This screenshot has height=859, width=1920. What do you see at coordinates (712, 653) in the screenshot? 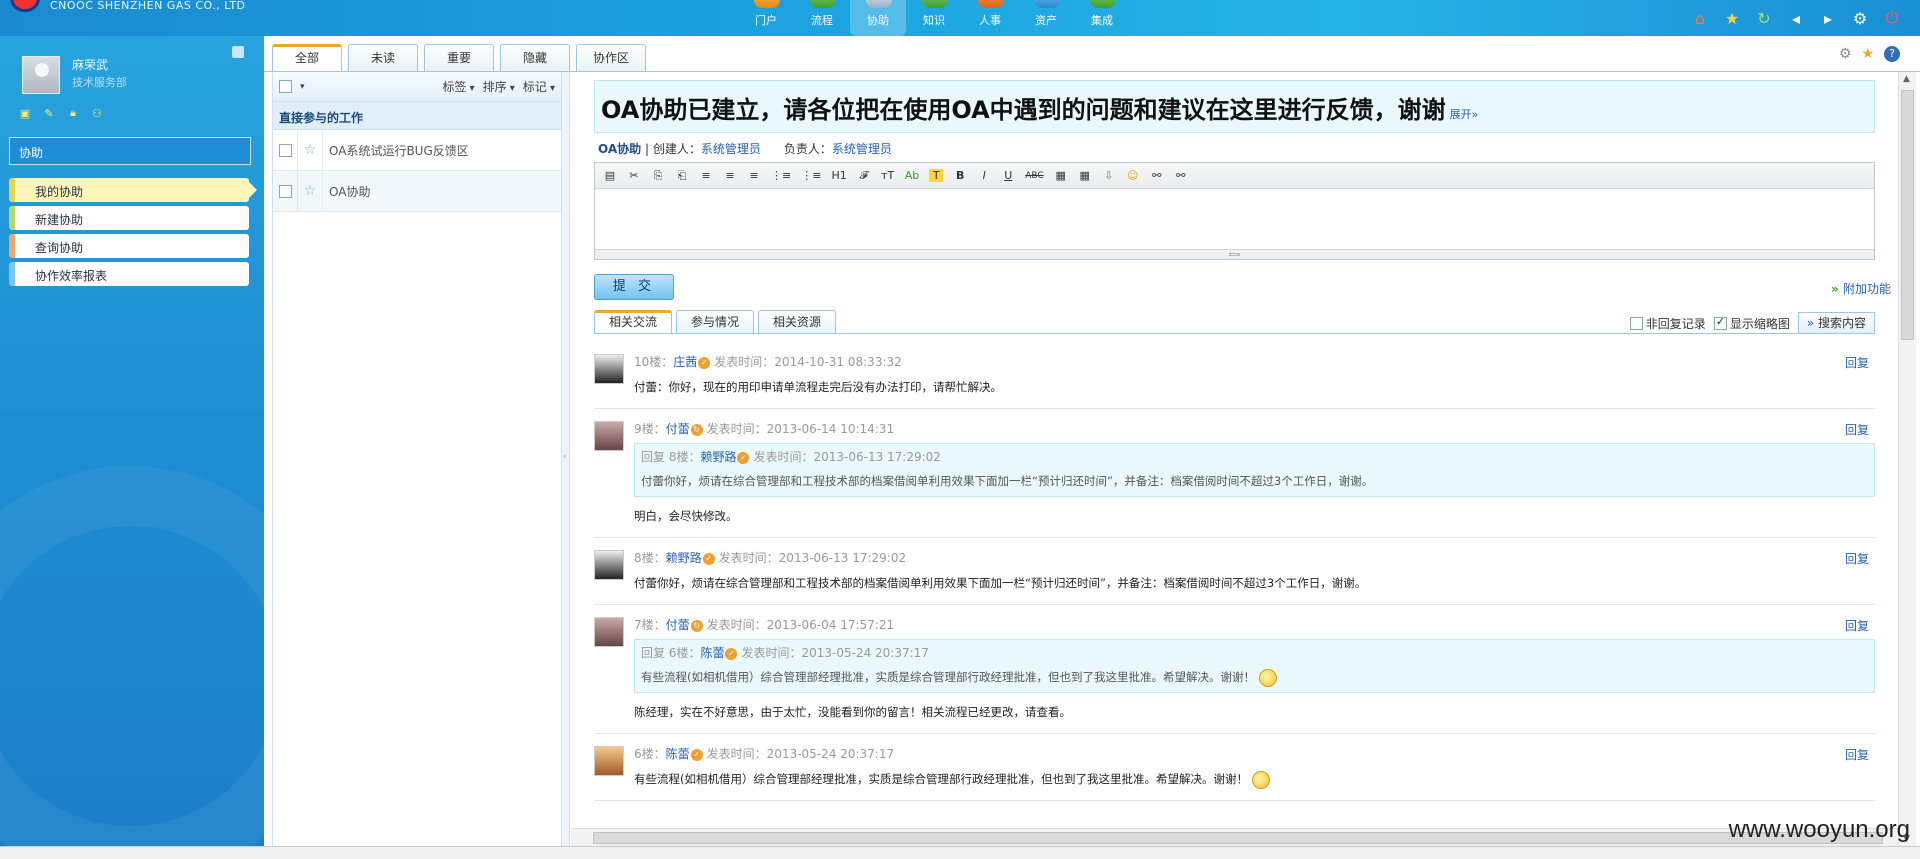
I see `quote-author: 陈蕾` at bounding box center [712, 653].